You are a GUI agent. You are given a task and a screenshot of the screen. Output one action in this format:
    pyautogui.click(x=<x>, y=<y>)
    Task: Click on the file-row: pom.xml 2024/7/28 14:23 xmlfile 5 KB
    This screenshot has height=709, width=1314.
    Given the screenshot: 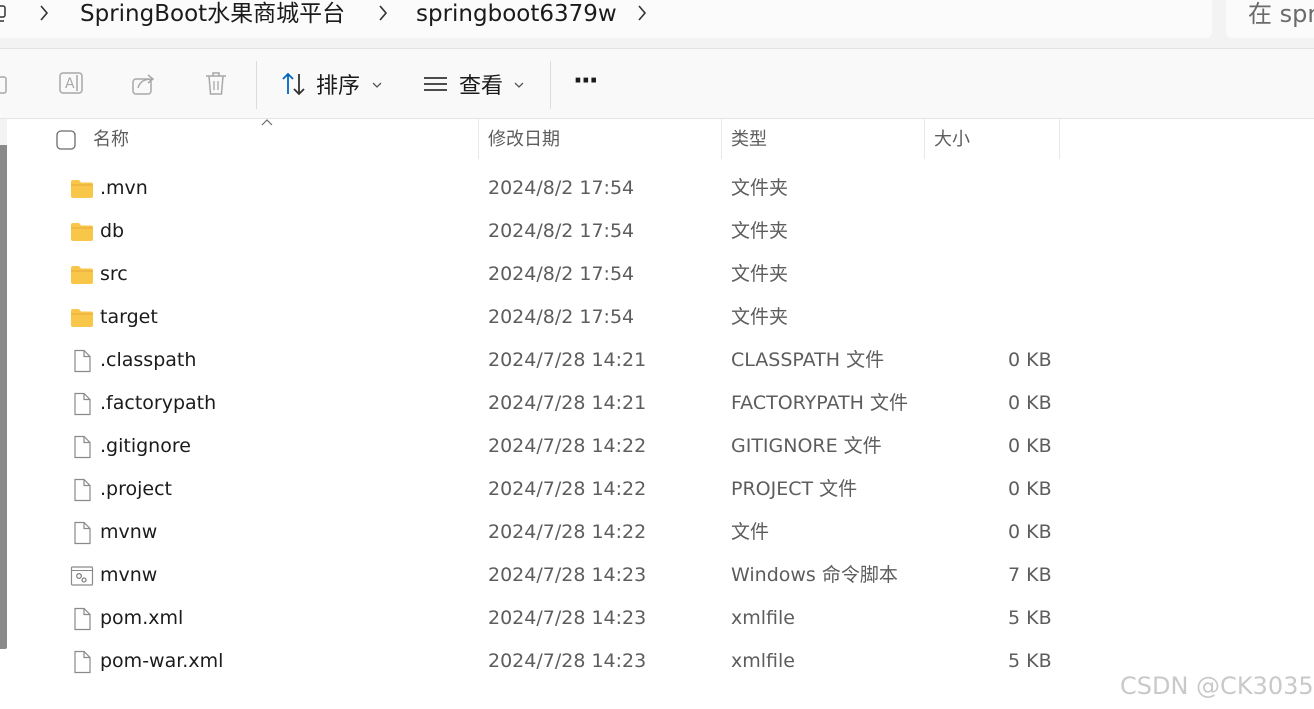 What is the action you would take?
    pyautogui.click(x=560, y=618)
    